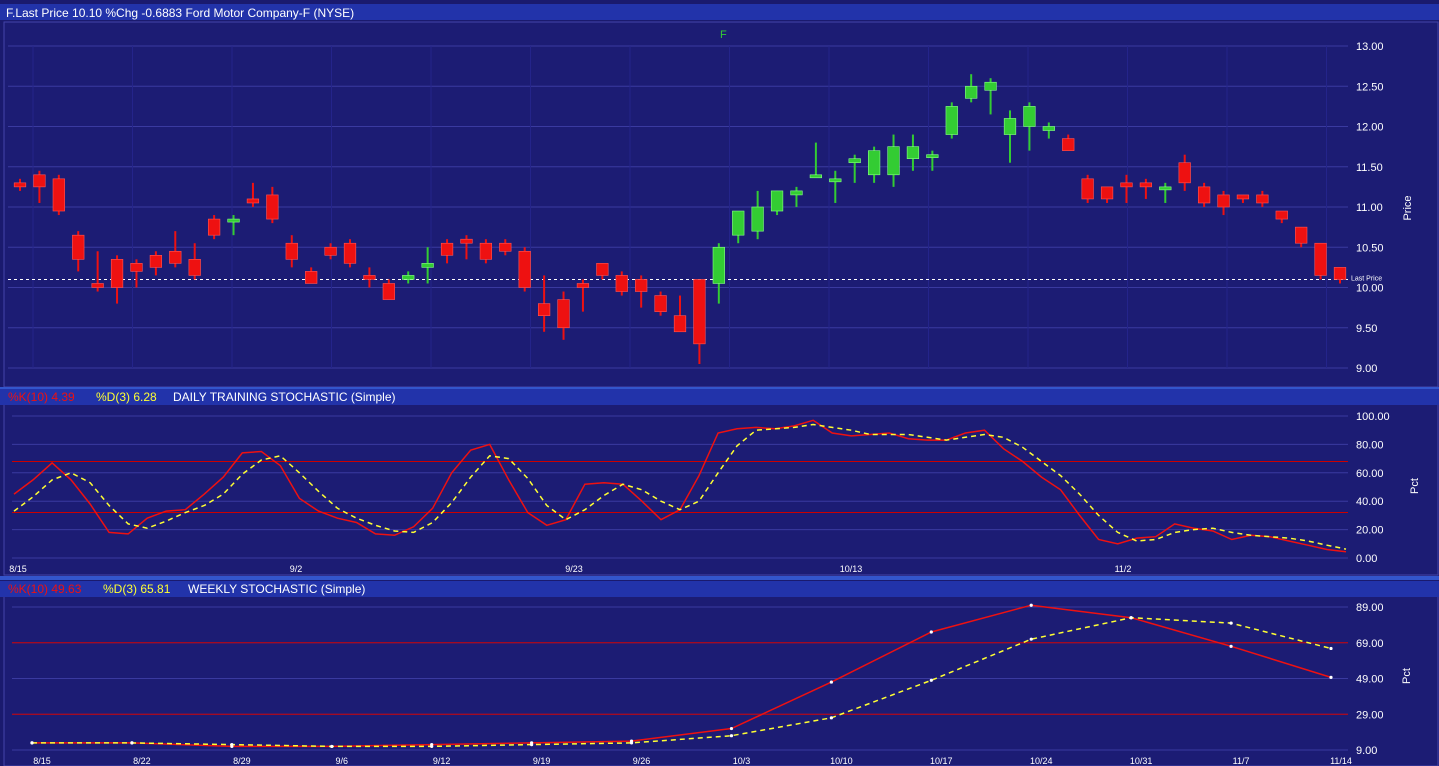 The width and height of the screenshot is (1439, 766). I want to click on daily-tick-label: 0.00, so click(1366, 559).